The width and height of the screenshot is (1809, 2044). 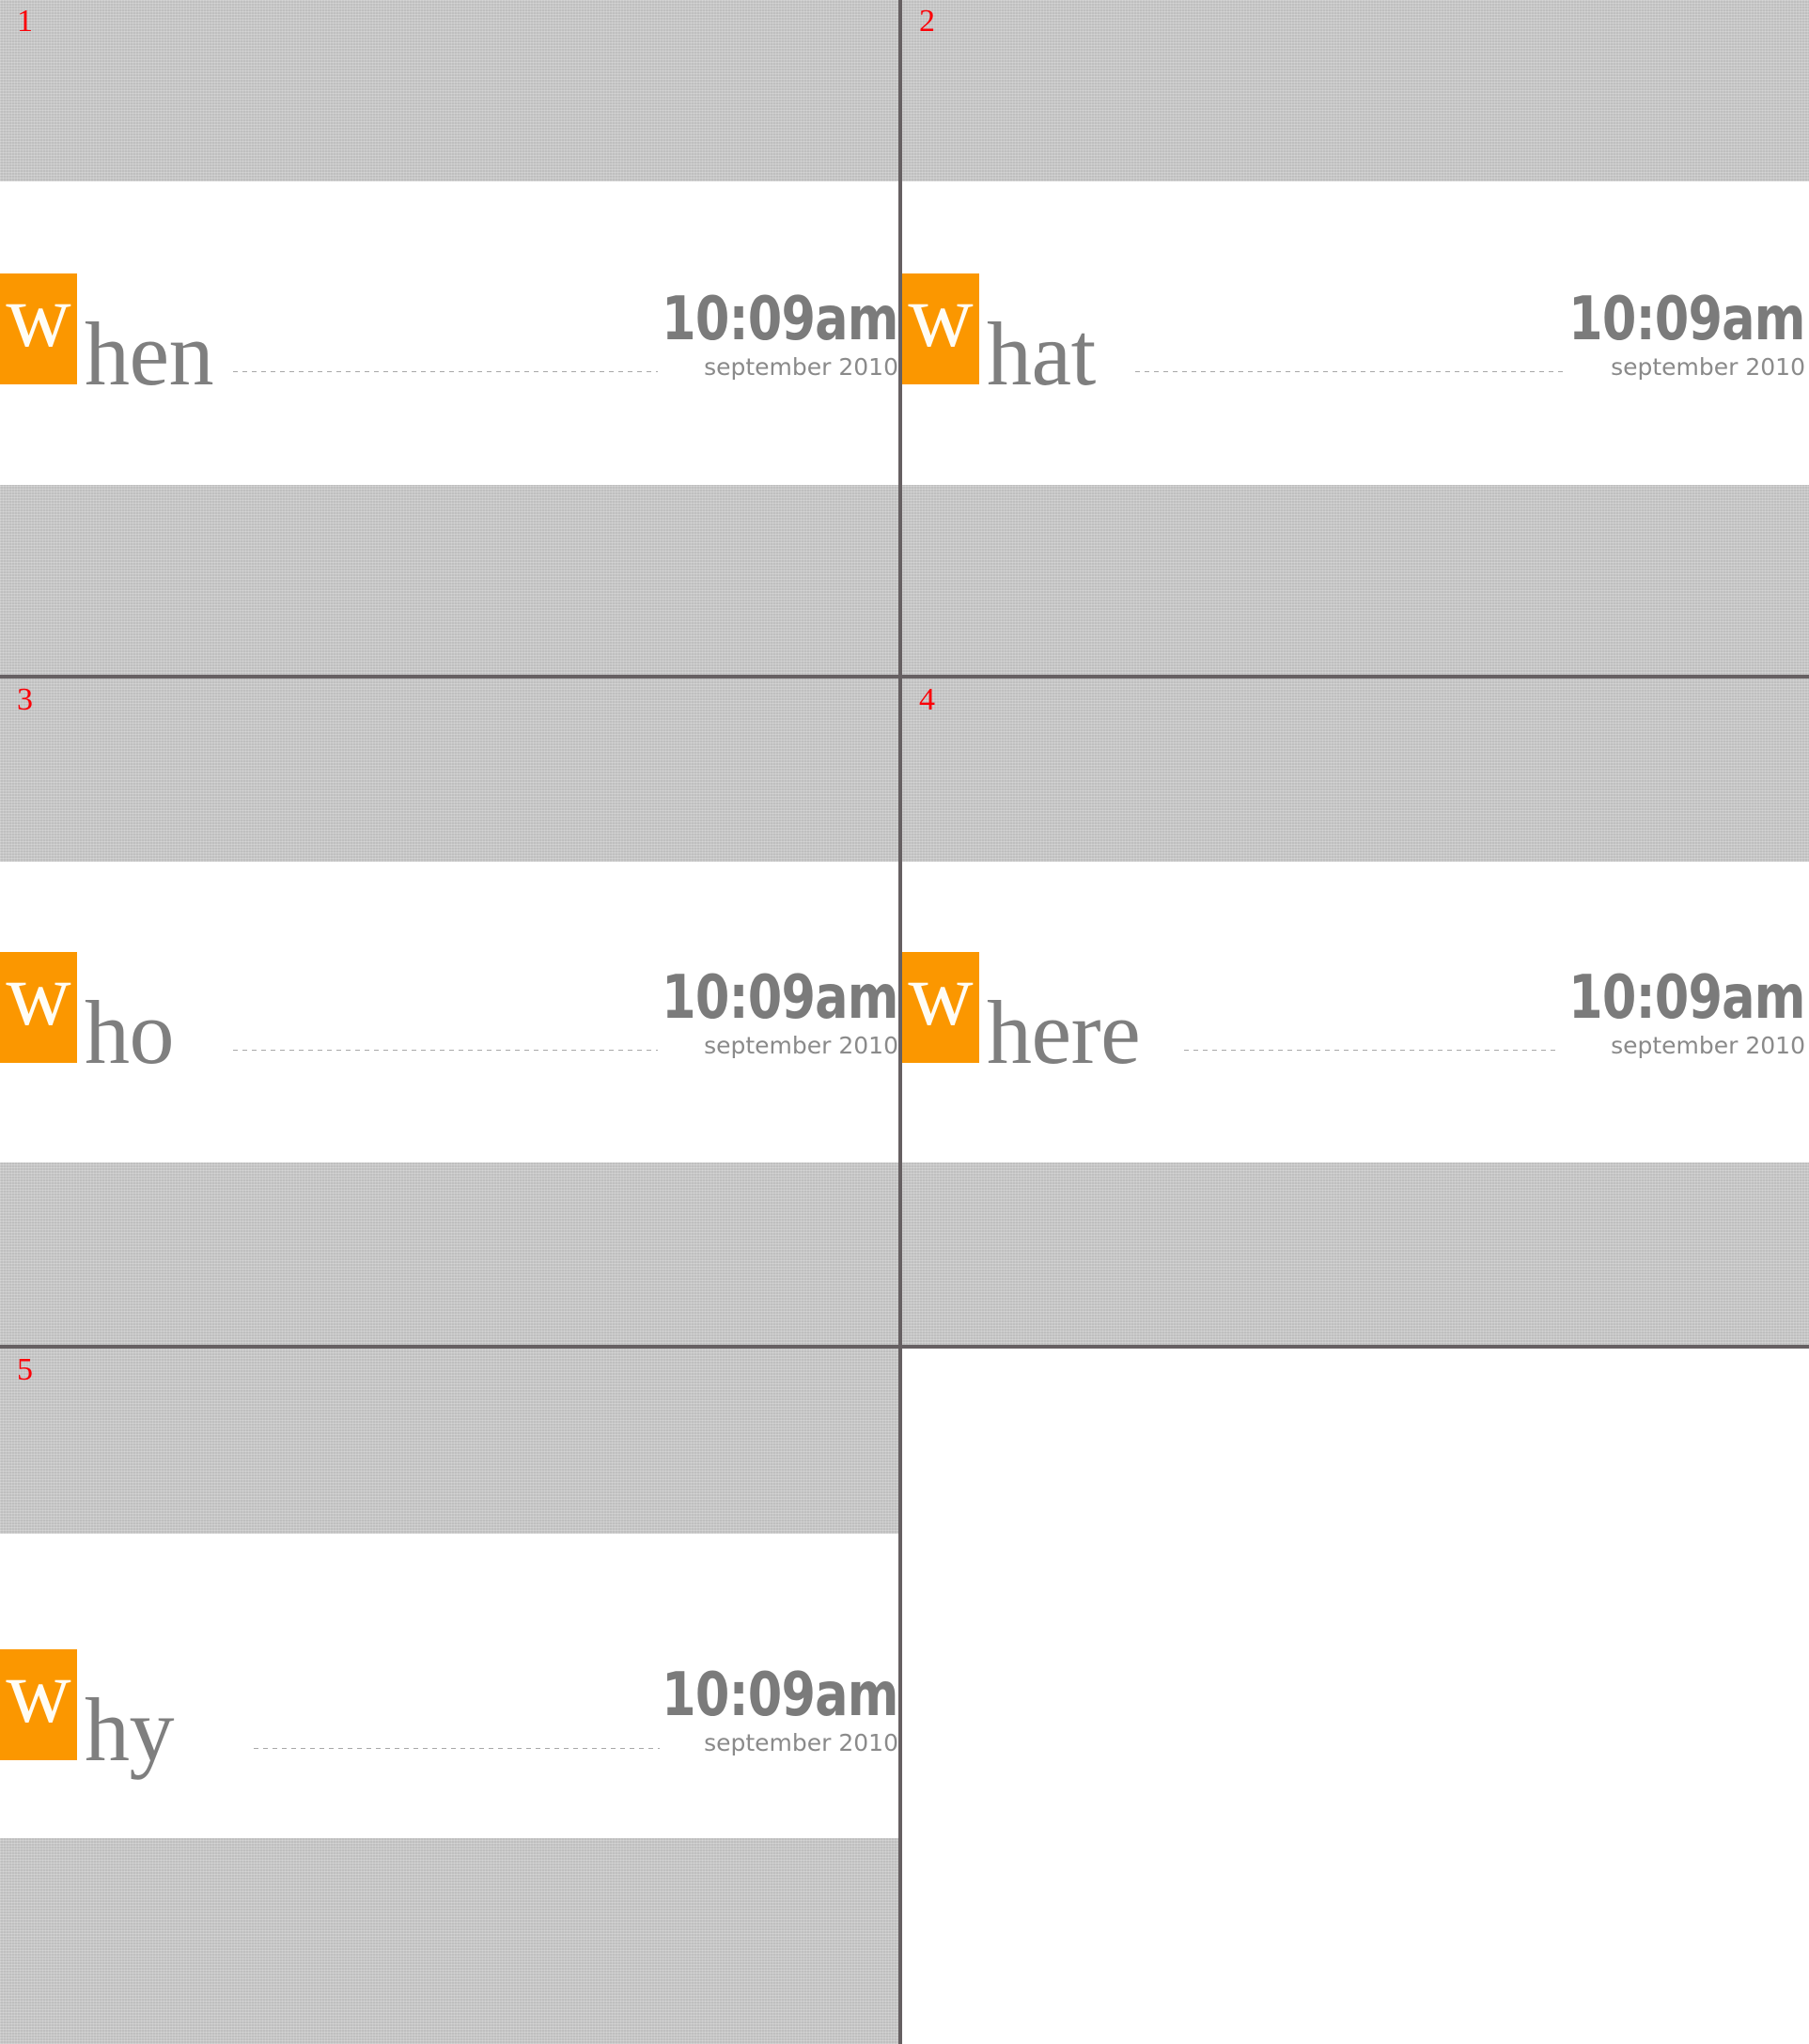 I want to click on headline-what: w hat, so click(x=999, y=334).